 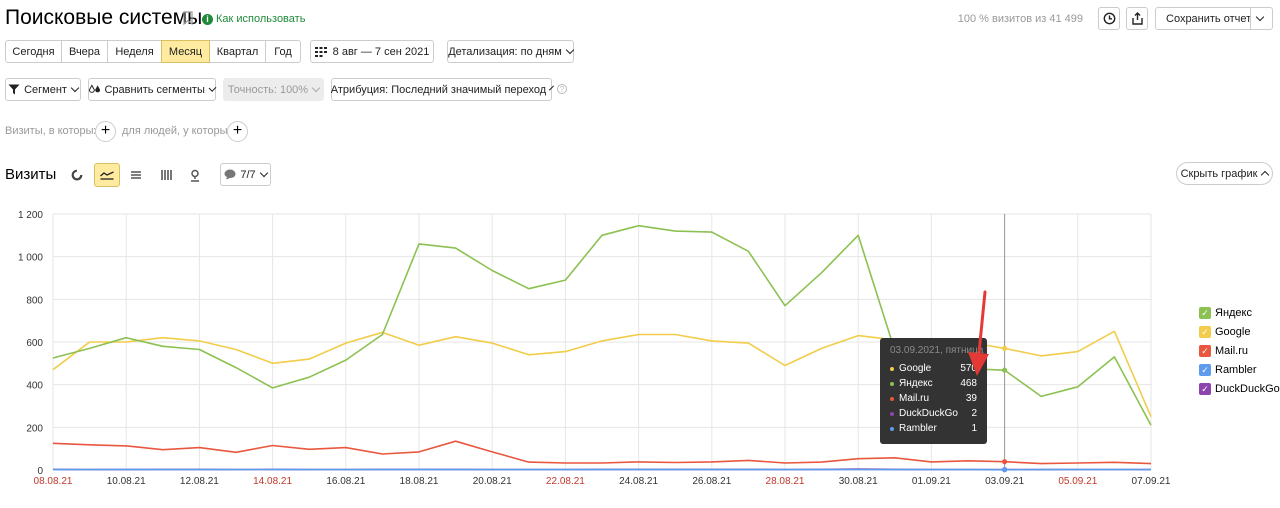 I want to click on x-tick-label: 26.08.21, so click(x=711, y=481).